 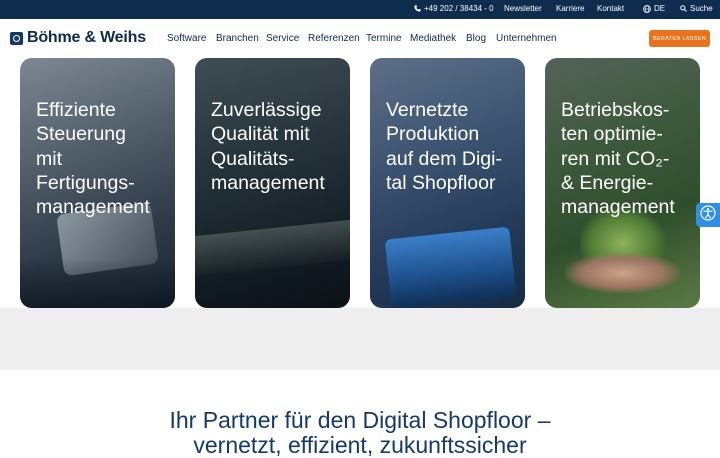 I want to click on card-title-line: Produktion, so click(x=433, y=134).